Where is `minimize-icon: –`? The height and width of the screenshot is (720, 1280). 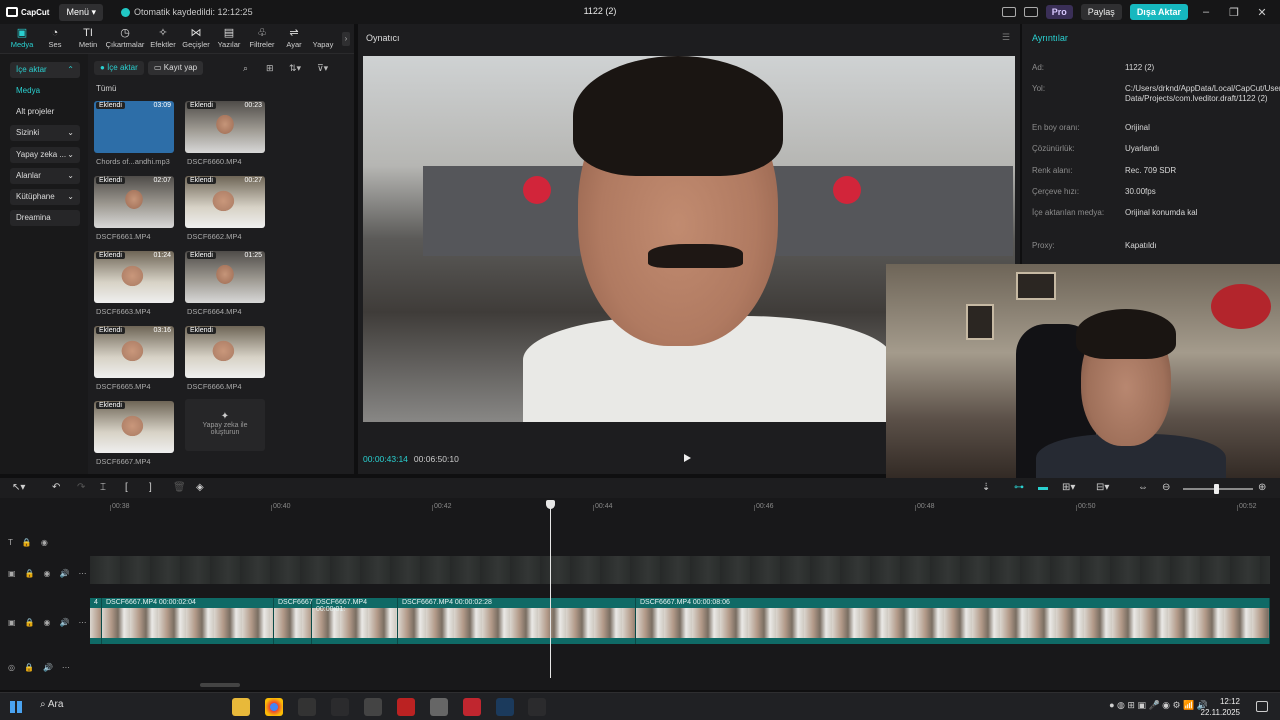
minimize-icon: – is located at coordinates (1206, 12).